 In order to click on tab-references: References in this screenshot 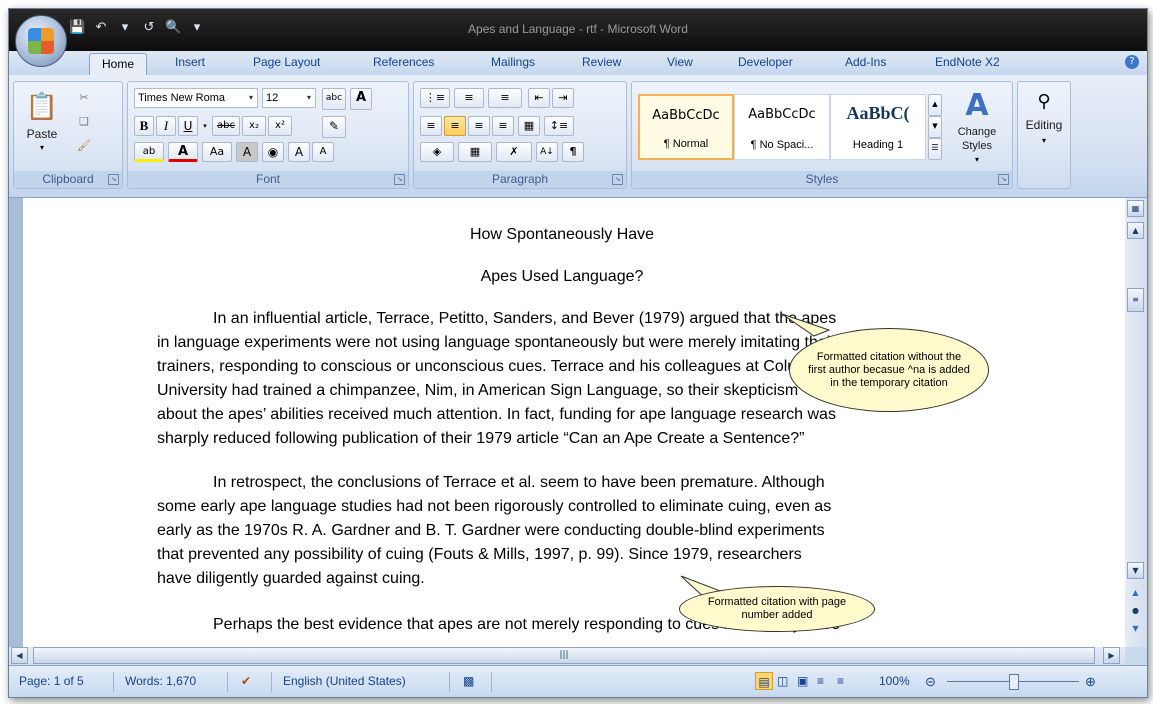, I will do `click(403, 62)`.